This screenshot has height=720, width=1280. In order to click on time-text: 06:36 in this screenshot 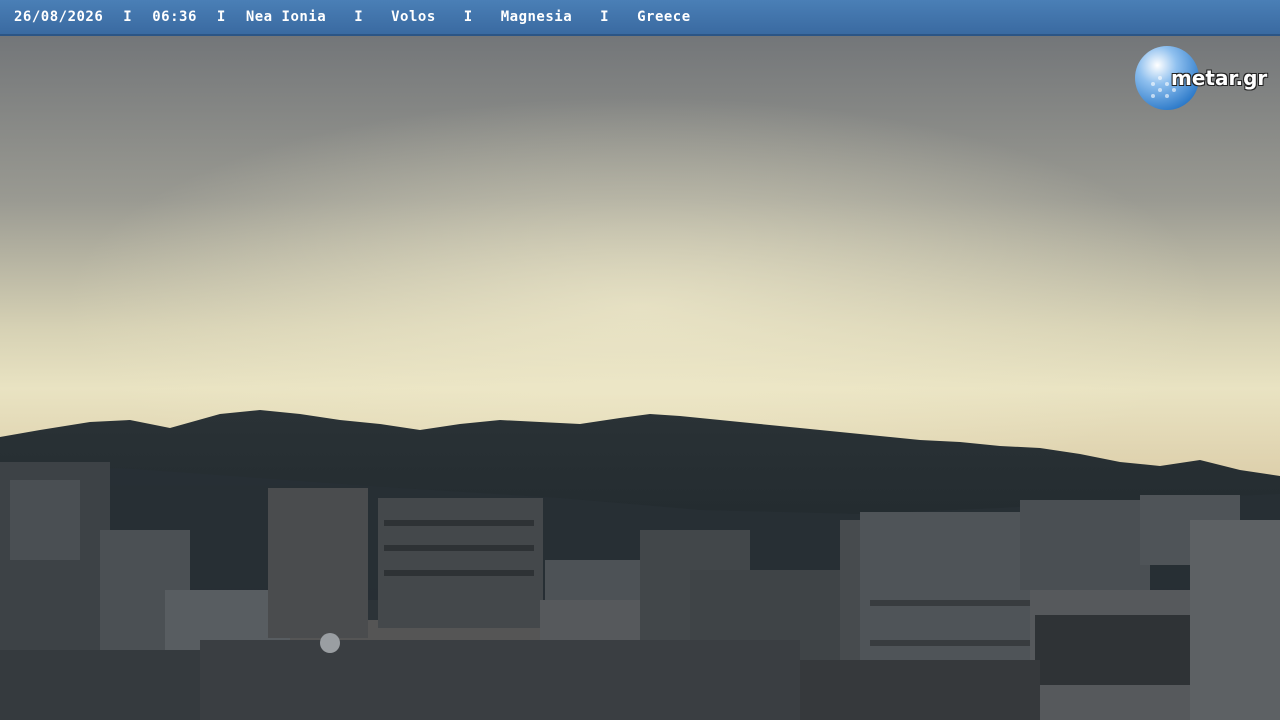, I will do `click(174, 17)`.